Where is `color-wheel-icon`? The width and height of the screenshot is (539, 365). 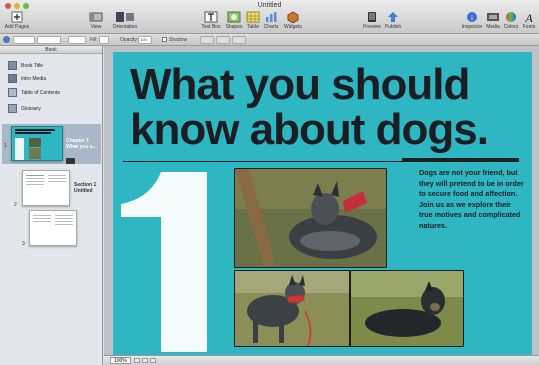
color-wheel-icon is located at coordinates (511, 17).